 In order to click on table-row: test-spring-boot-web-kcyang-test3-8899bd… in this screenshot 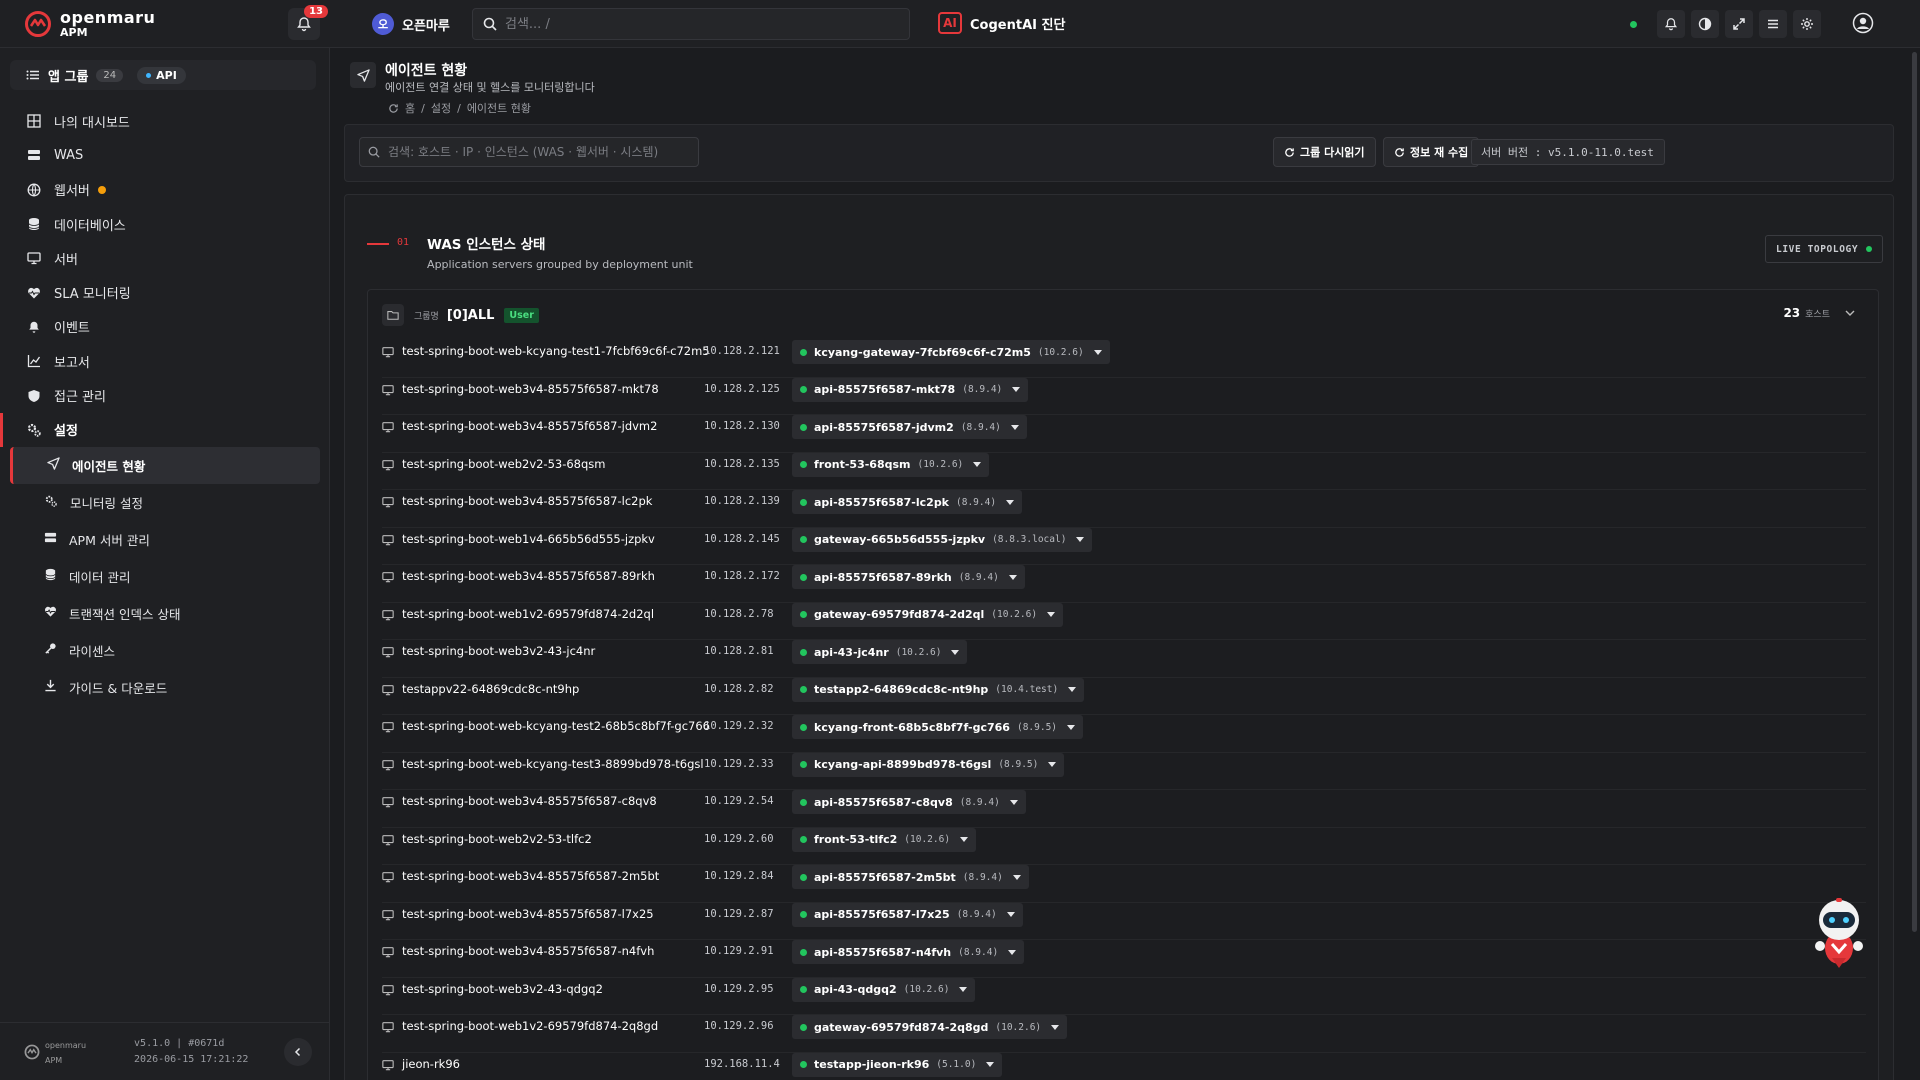, I will do `click(1124, 771)`.